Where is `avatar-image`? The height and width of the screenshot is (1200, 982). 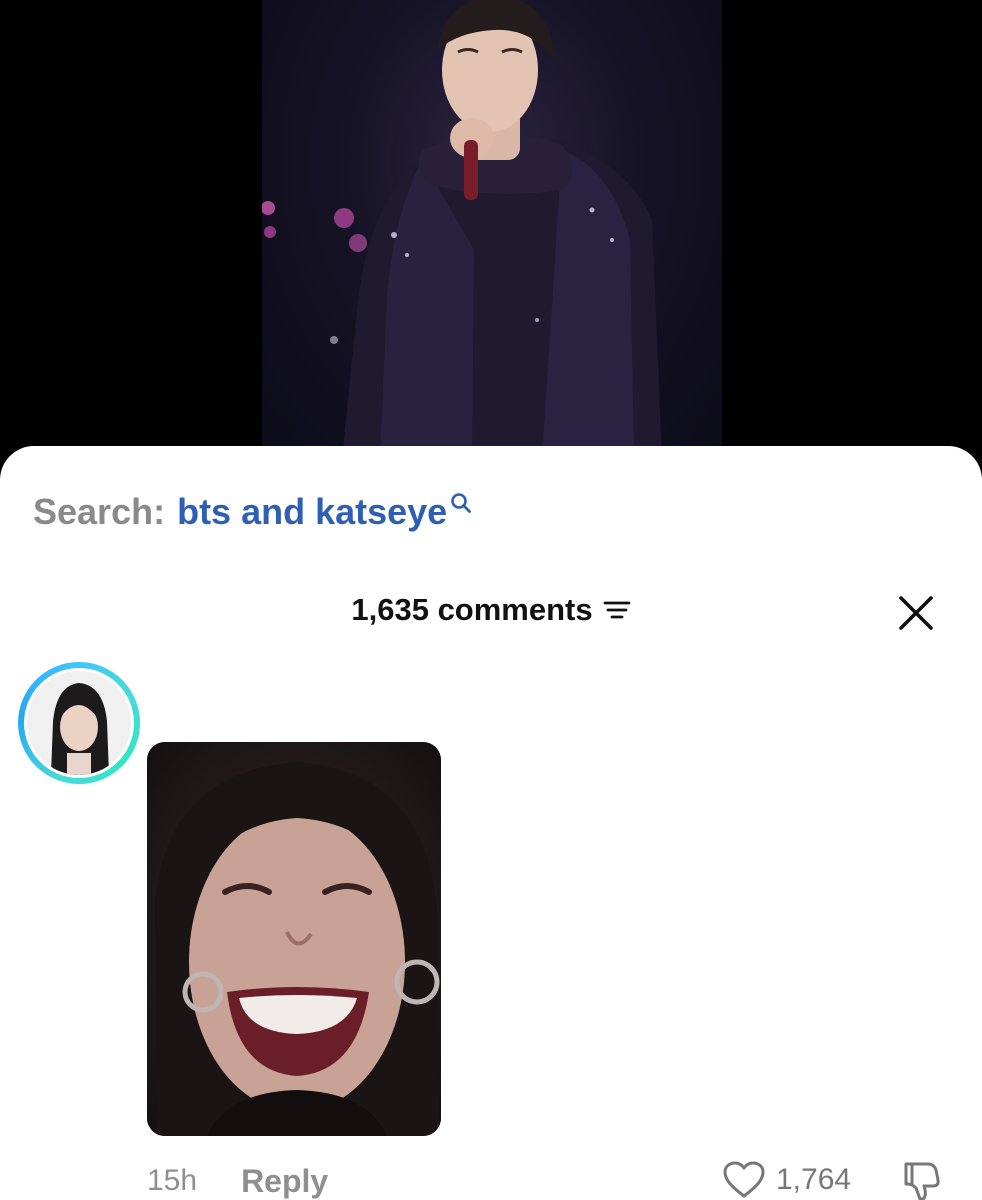 avatar-image is located at coordinates (79, 723).